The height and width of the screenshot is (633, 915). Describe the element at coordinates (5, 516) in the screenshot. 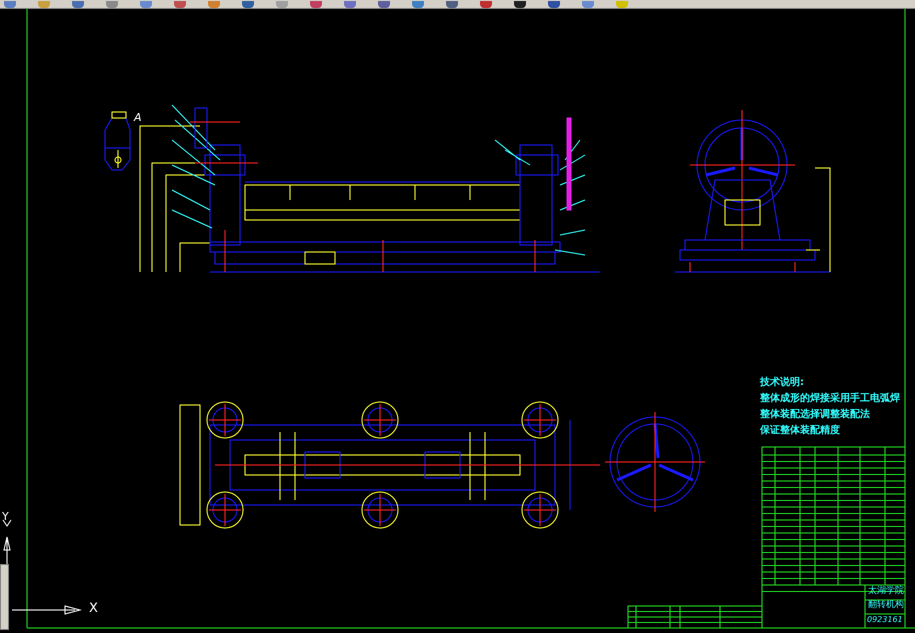

I see `axis-label: Y` at that location.